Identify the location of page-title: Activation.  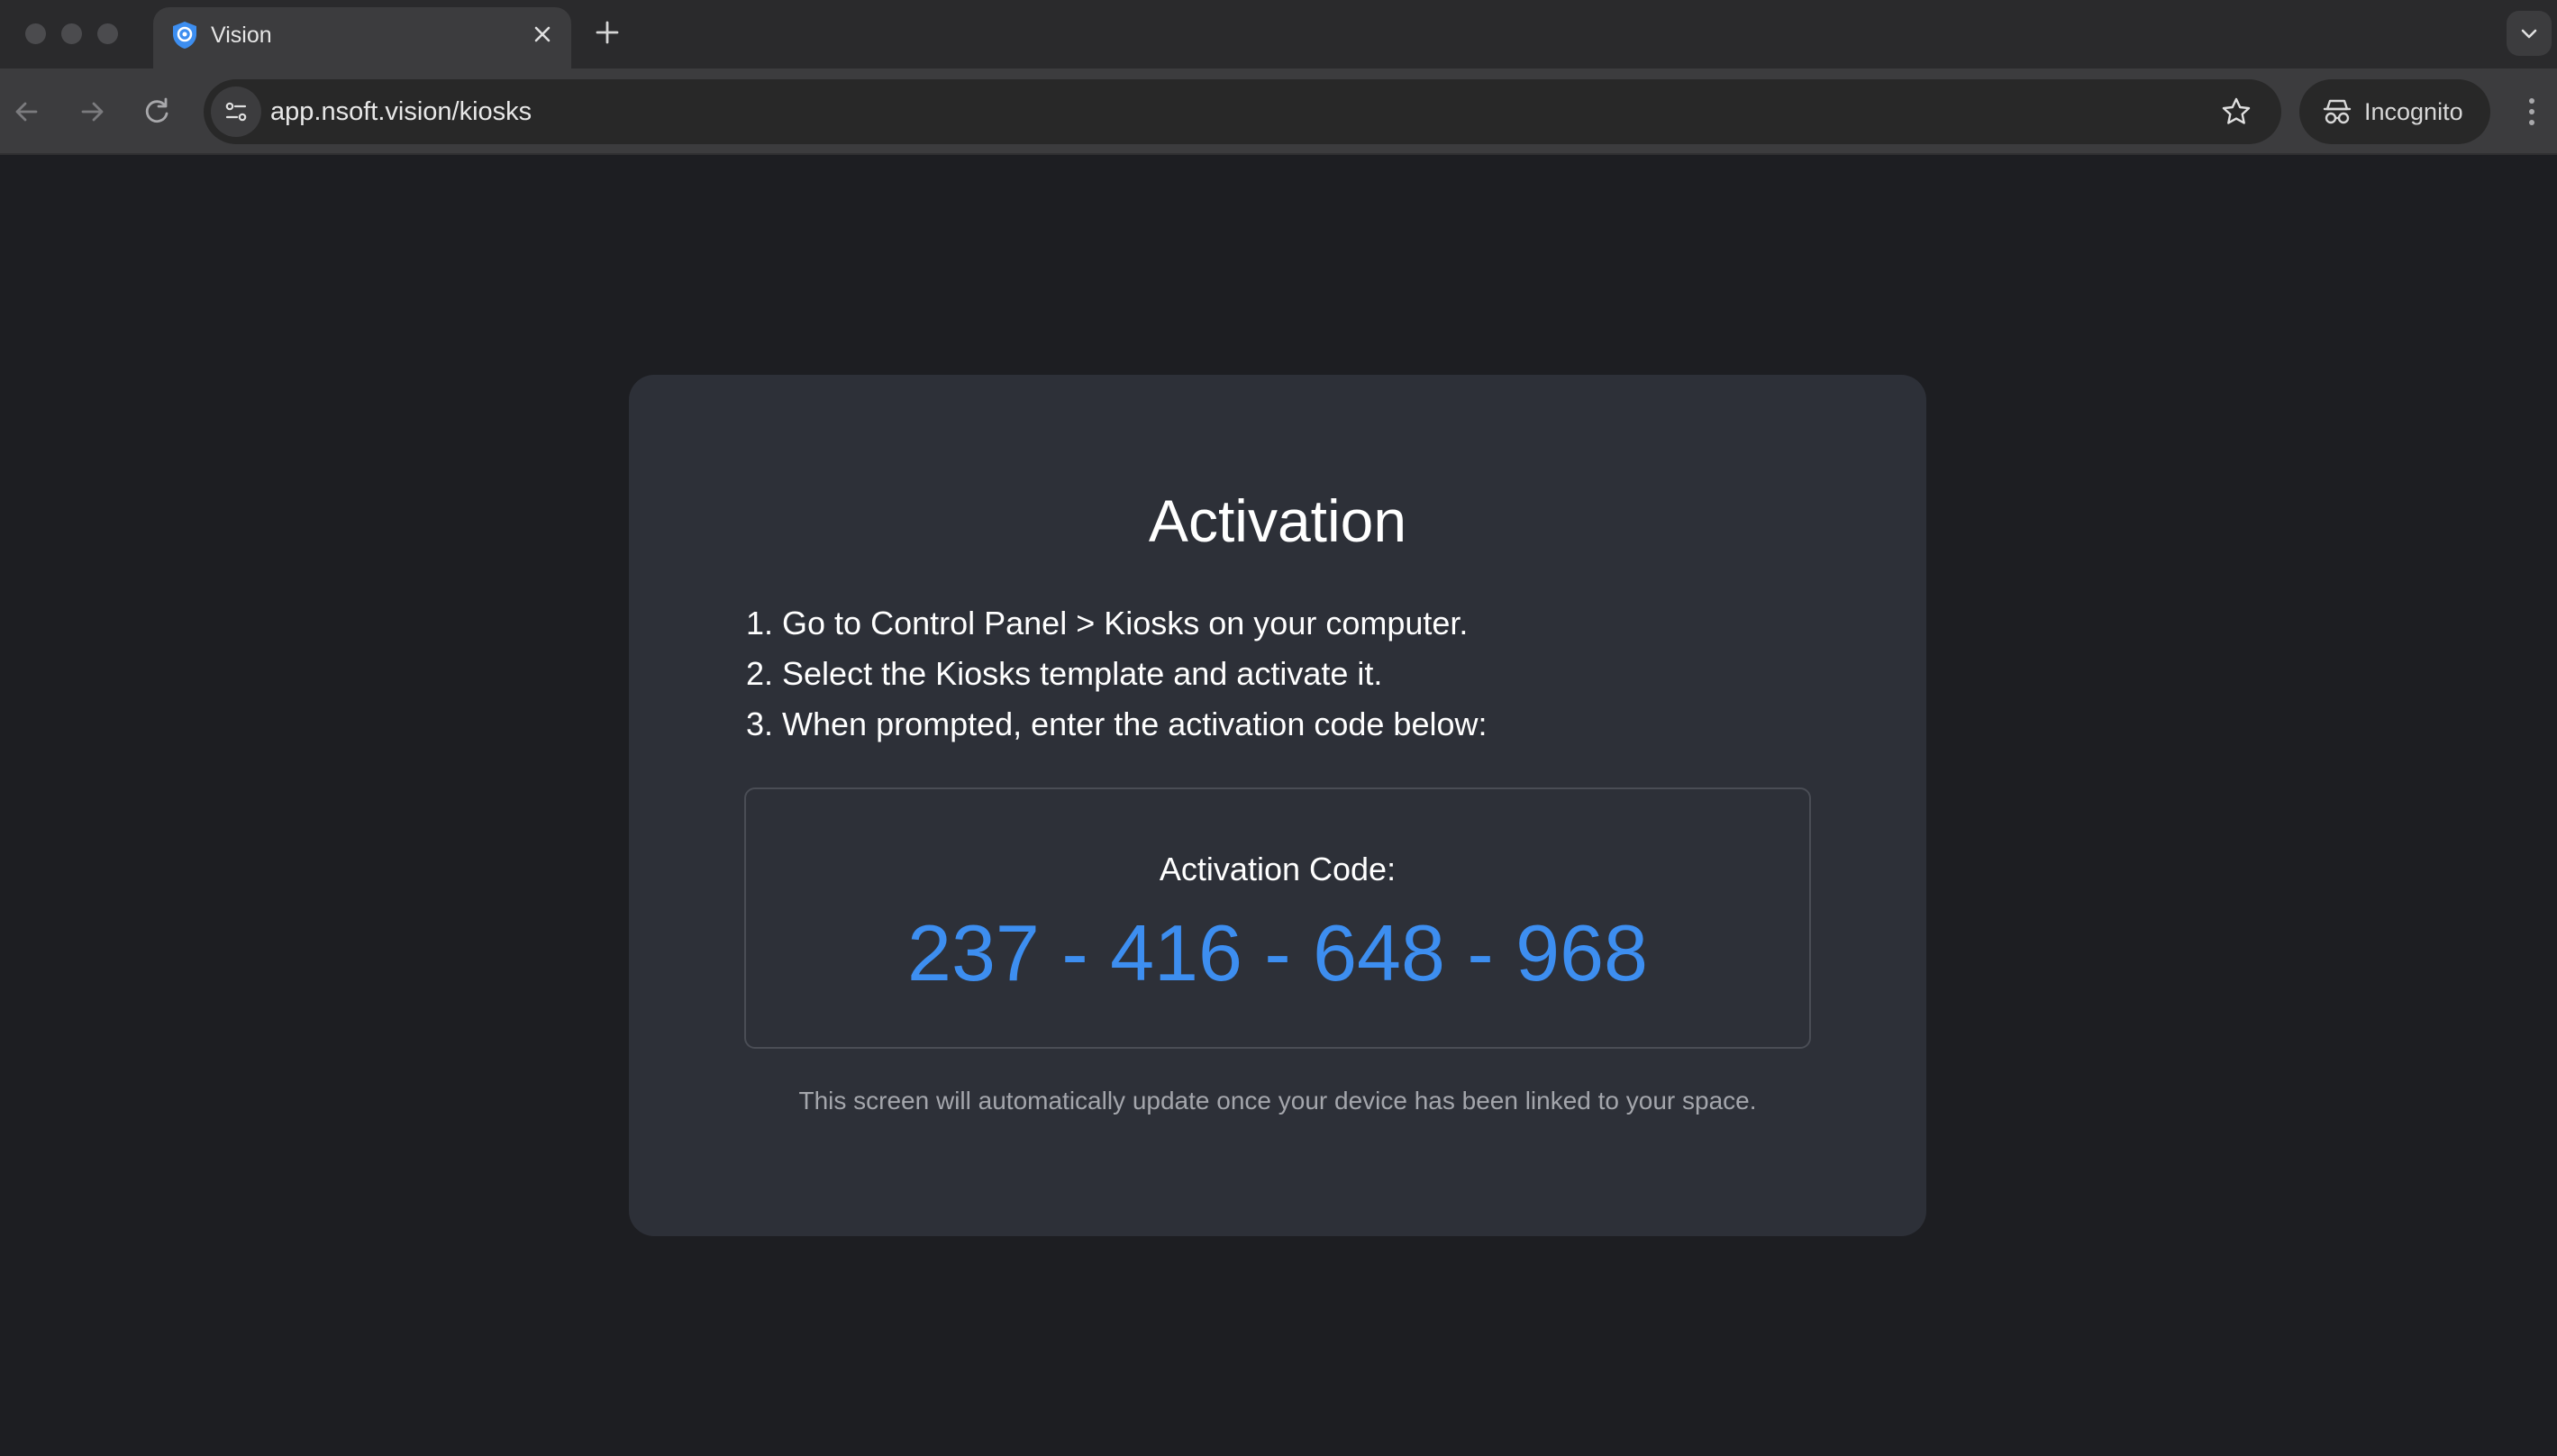
(1277, 521).